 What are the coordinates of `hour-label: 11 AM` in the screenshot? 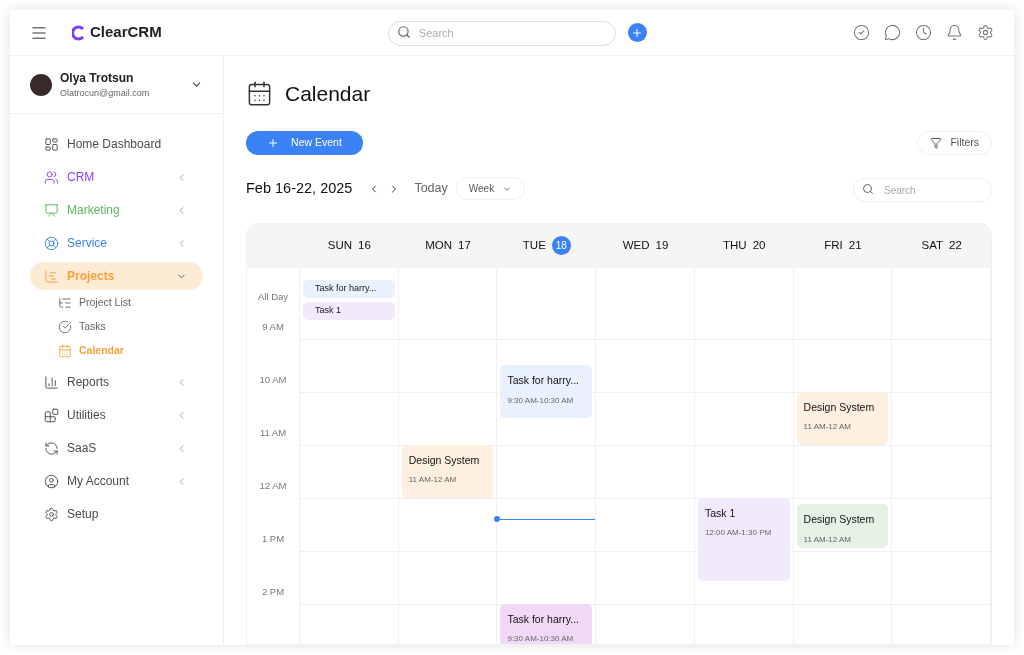 It's located at (273, 433).